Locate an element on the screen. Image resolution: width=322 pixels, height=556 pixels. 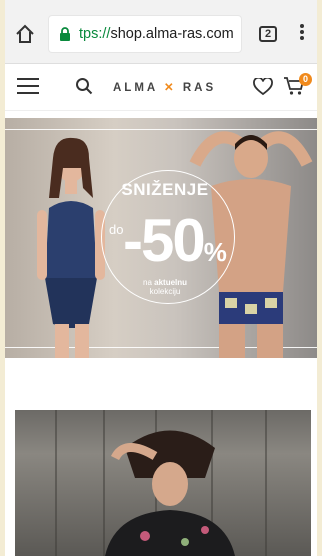
model-lying-image is located at coordinates (170, 493).